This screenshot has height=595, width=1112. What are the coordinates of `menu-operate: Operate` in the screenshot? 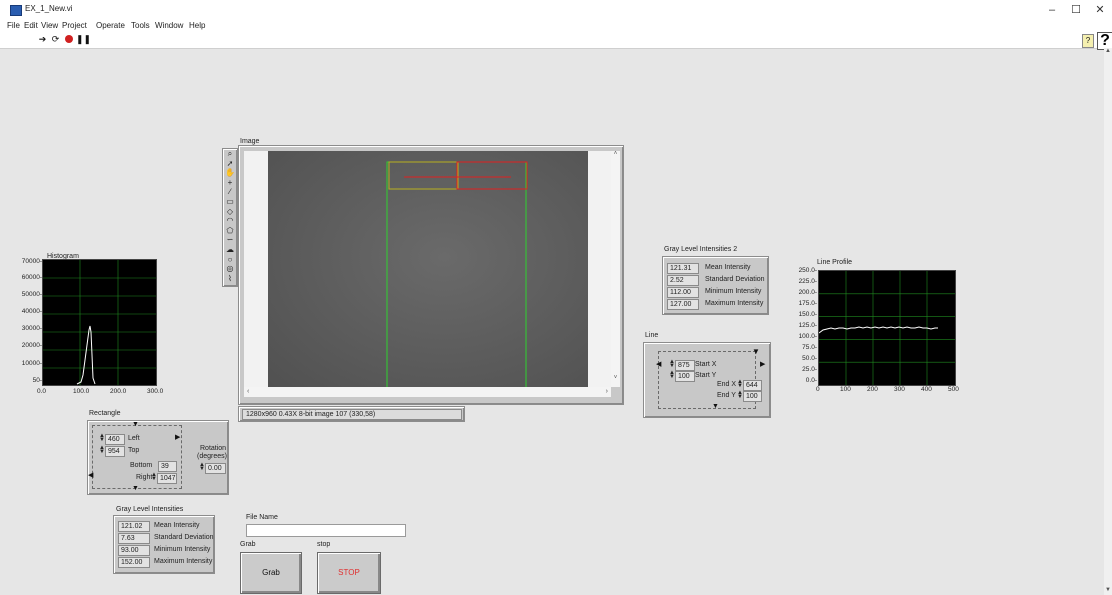 It's located at (110, 25).